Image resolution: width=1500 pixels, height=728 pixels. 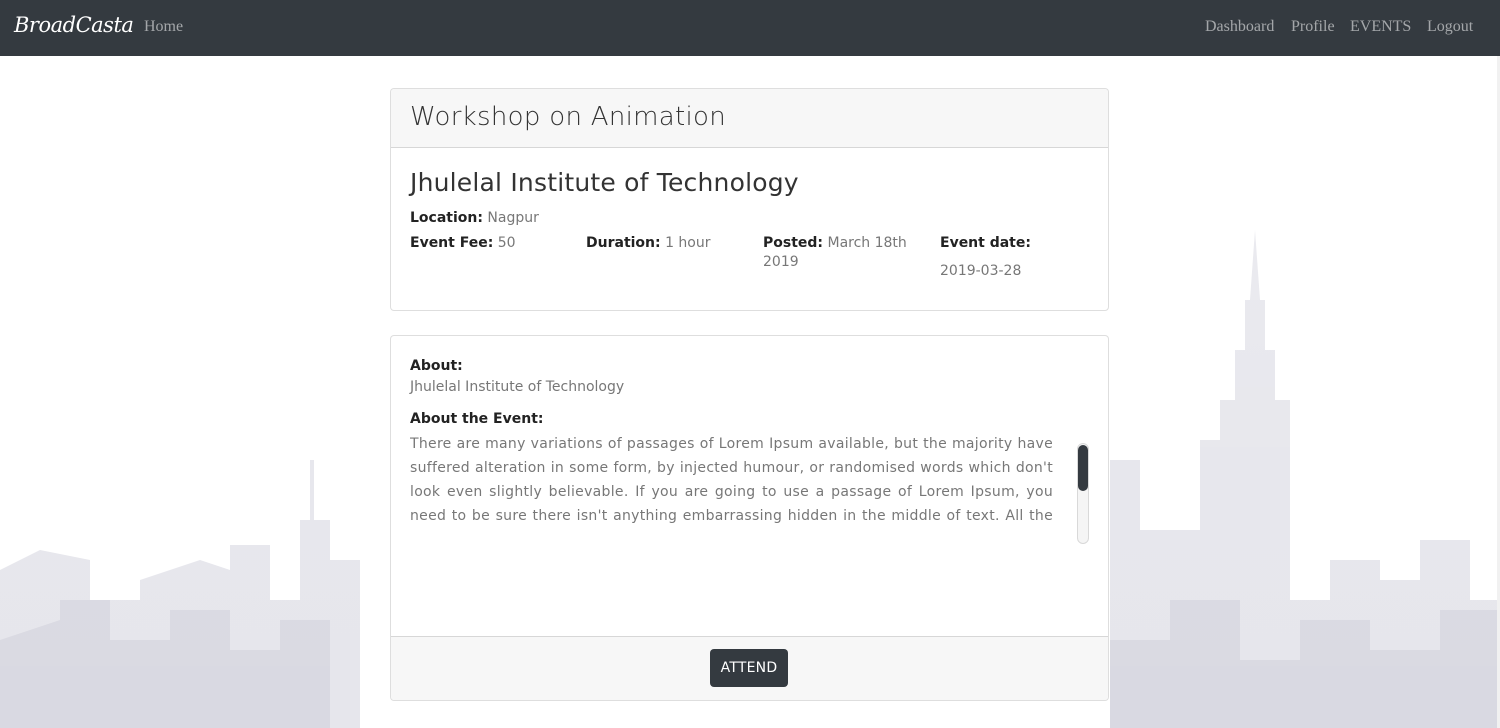 What do you see at coordinates (688, 243) in the screenshot?
I see `duration-value: 1 hour` at bounding box center [688, 243].